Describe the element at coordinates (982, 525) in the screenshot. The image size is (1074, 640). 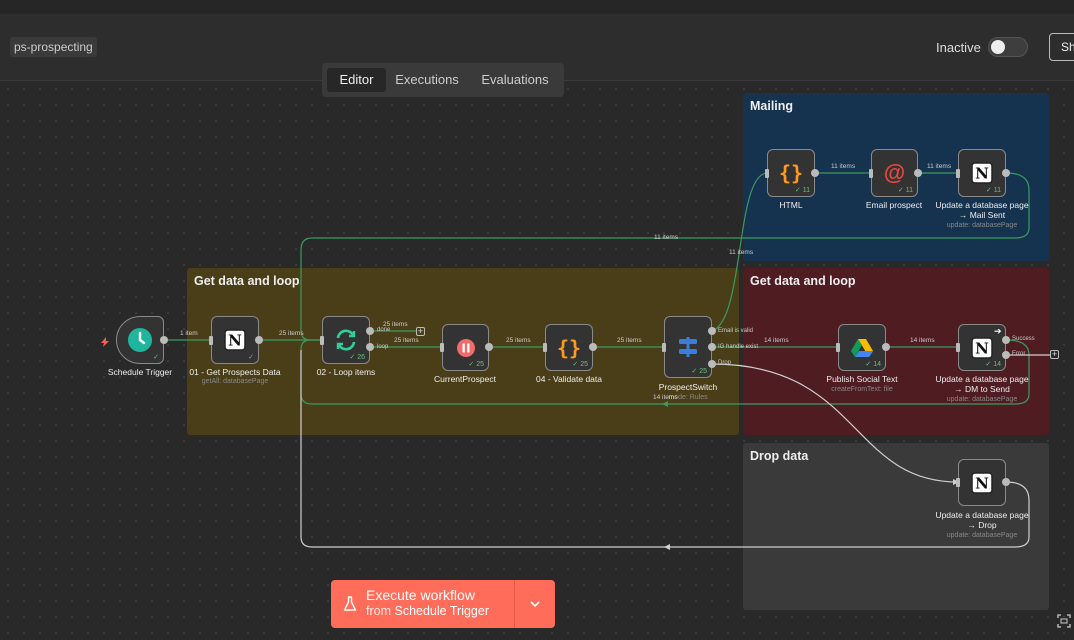
I see `node-label-line2: → Drop` at that location.